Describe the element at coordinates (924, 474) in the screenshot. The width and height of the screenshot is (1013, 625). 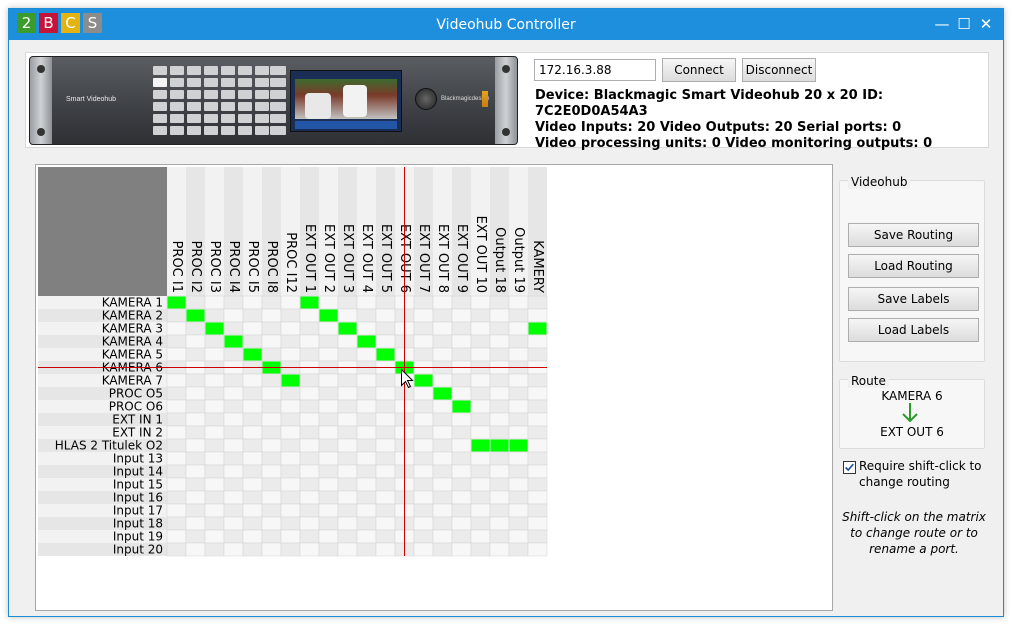
I see `require-shift-label: Require shift-click to change routing` at that location.